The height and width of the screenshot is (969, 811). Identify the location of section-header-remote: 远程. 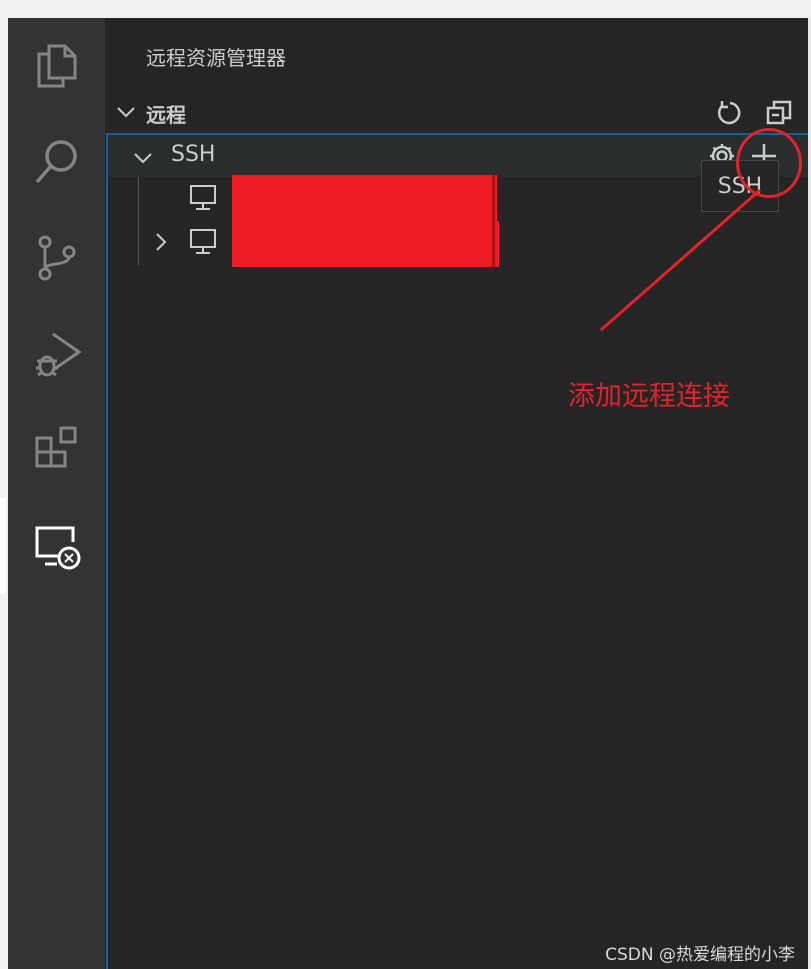
(458, 113).